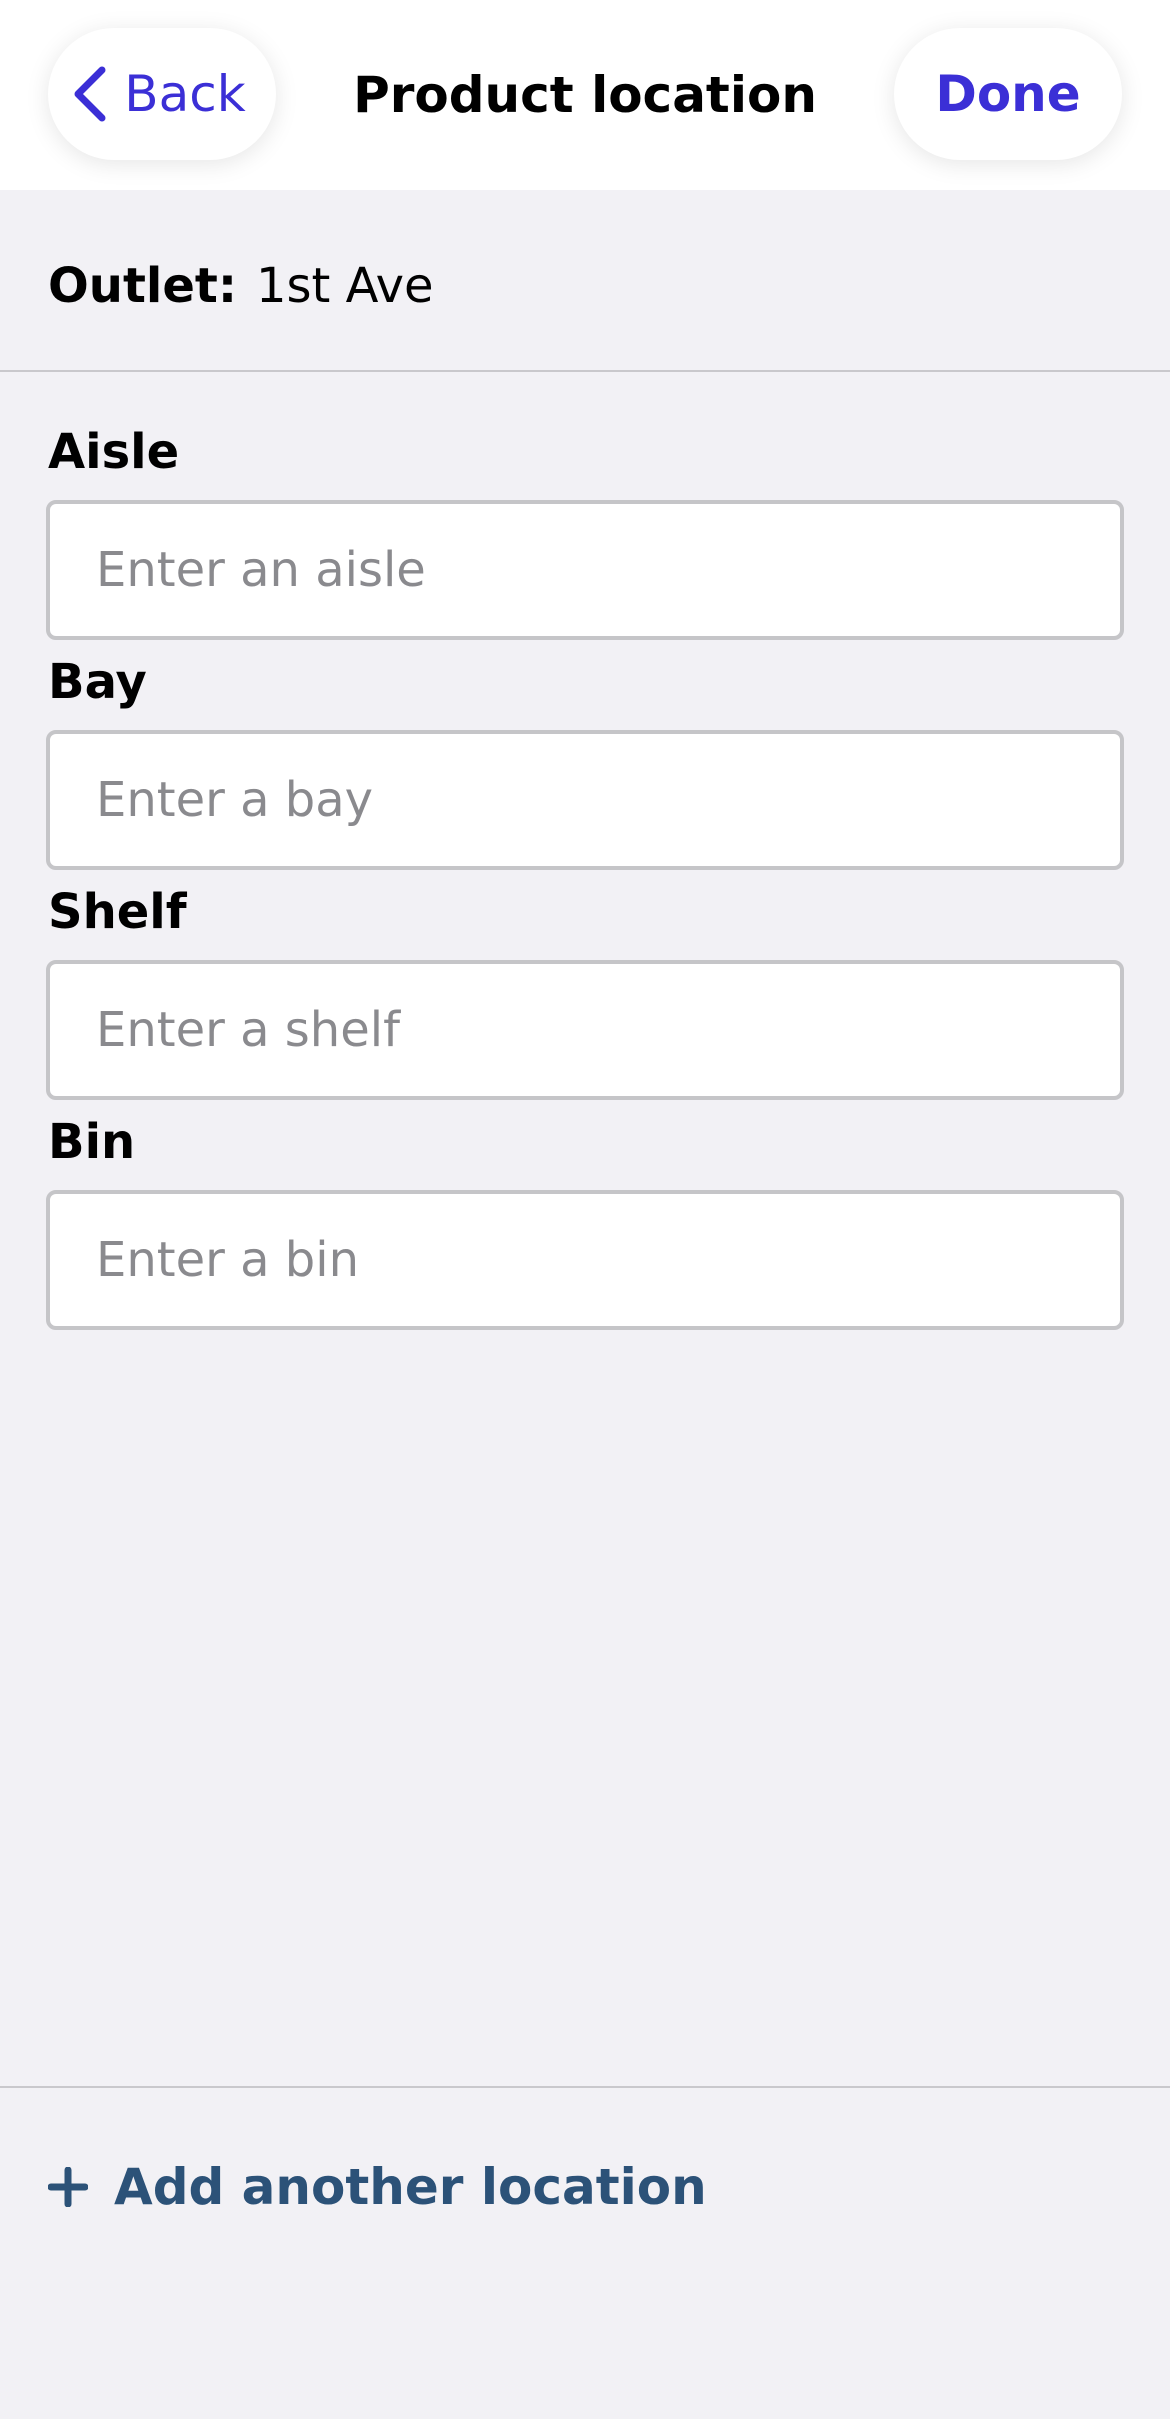  I want to click on done-button: Done, so click(1008, 94).